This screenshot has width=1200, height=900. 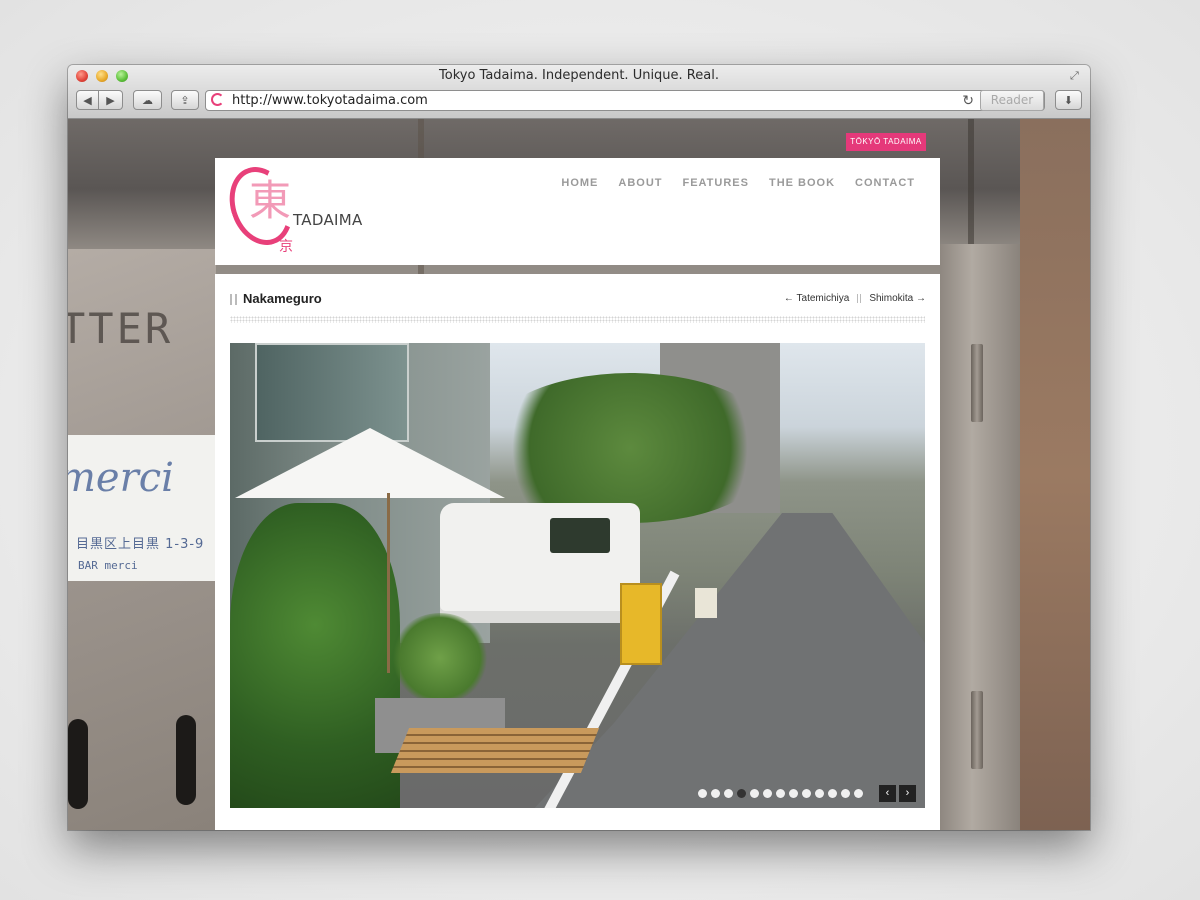 What do you see at coordinates (1055, 474) in the screenshot?
I see `background-rust-panel` at bounding box center [1055, 474].